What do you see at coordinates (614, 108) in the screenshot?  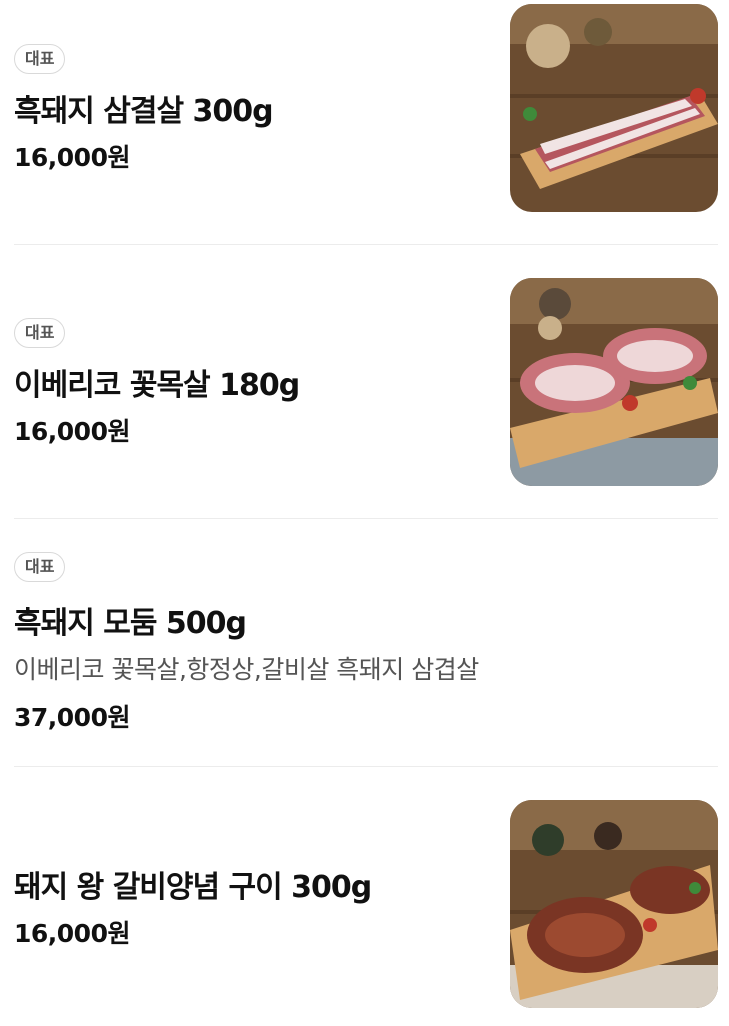 I see `pork-belly-photo` at bounding box center [614, 108].